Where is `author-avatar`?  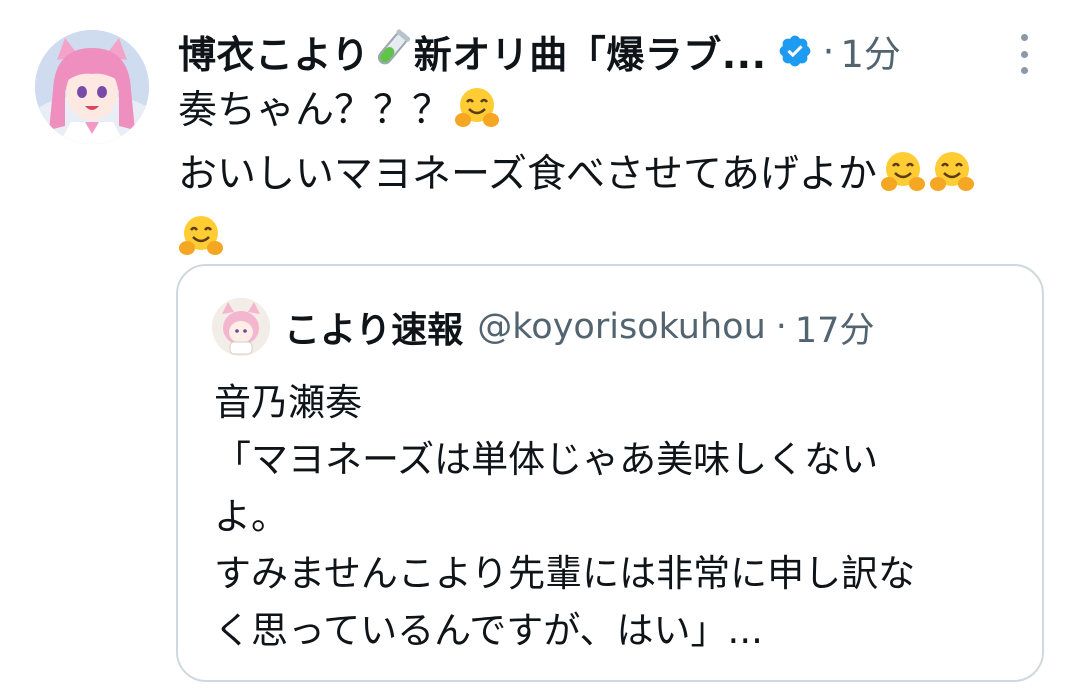
author-avatar is located at coordinates (92, 87).